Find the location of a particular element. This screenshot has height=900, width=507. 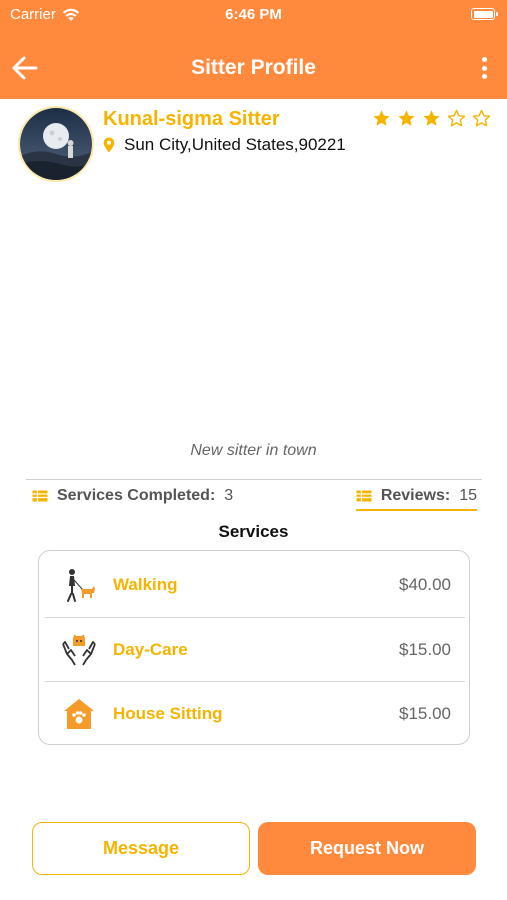

sitter-location: Sun City,United States,90221 is located at coordinates (224, 145).